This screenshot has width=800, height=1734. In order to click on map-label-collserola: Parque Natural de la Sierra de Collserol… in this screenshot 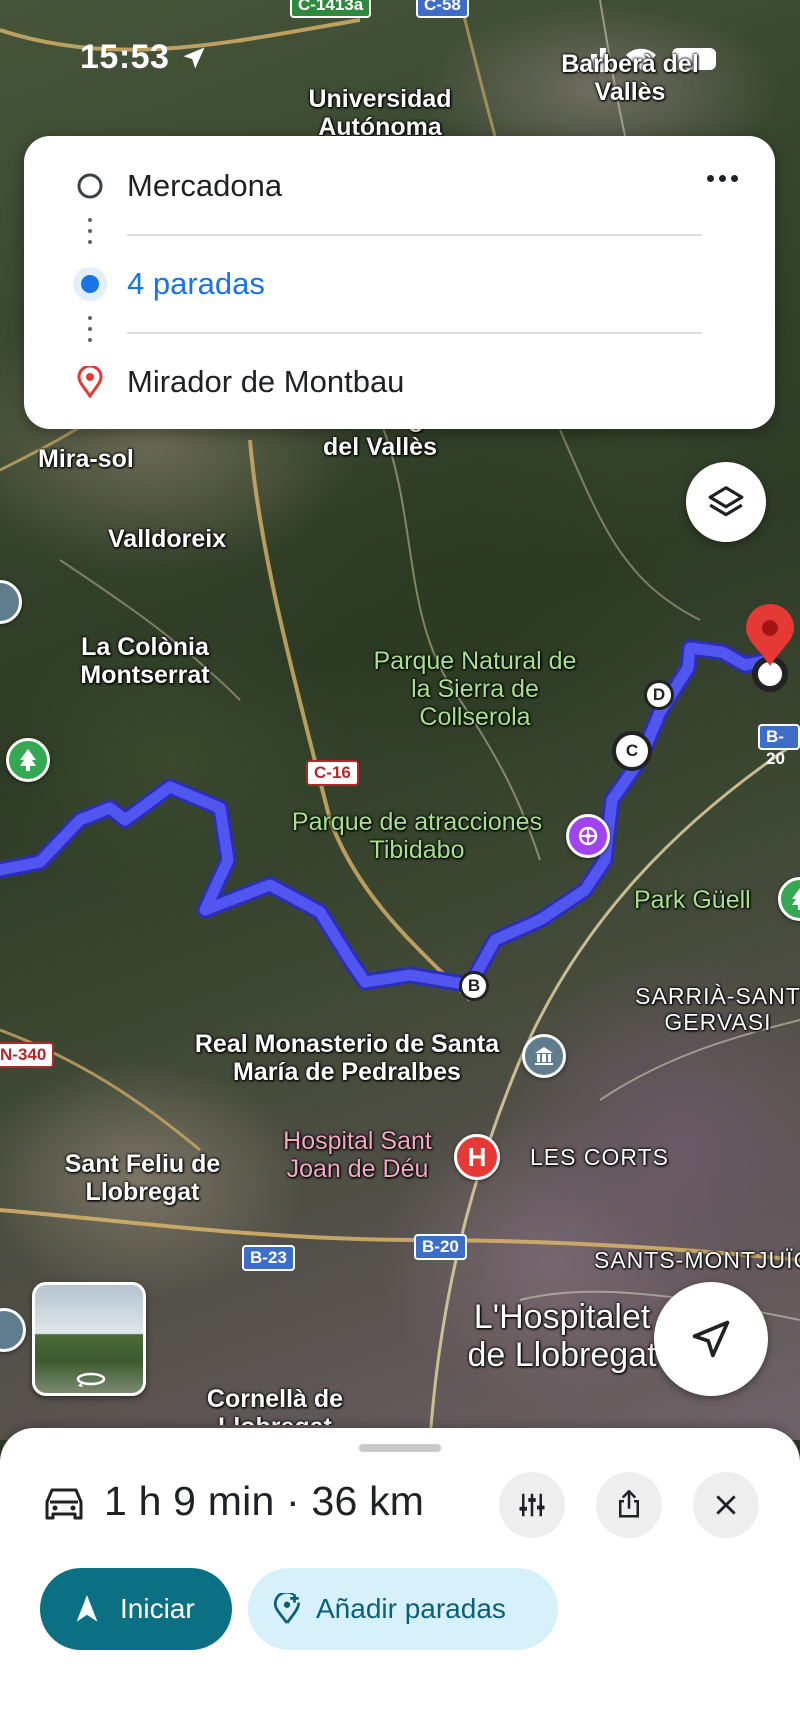, I will do `click(475, 689)`.